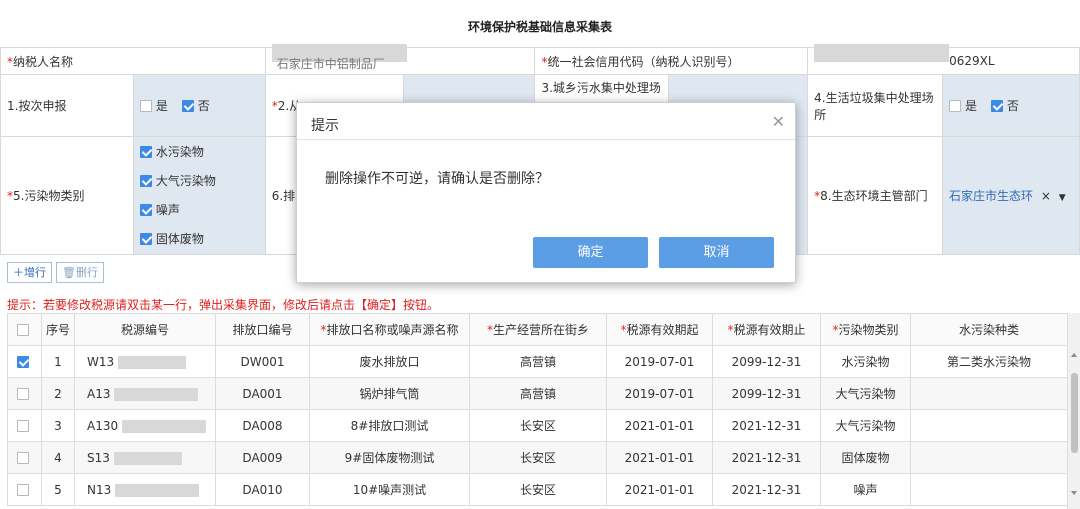 The height and width of the screenshot is (509, 1080). What do you see at coordinates (716, 252) in the screenshot?
I see `cancel-button: 取消` at bounding box center [716, 252].